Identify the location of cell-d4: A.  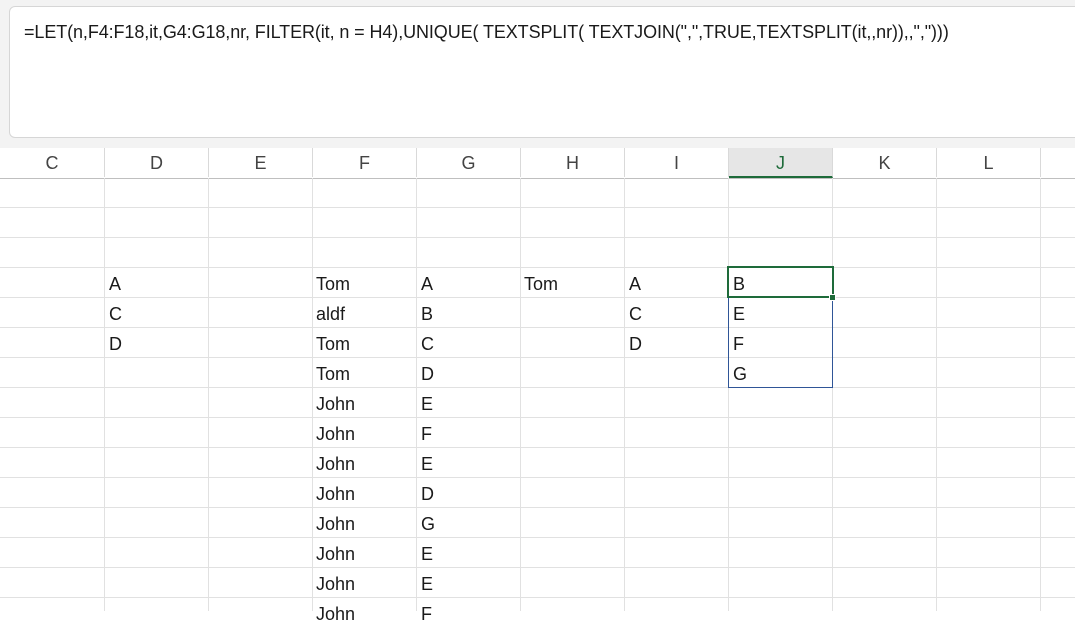
(115, 284).